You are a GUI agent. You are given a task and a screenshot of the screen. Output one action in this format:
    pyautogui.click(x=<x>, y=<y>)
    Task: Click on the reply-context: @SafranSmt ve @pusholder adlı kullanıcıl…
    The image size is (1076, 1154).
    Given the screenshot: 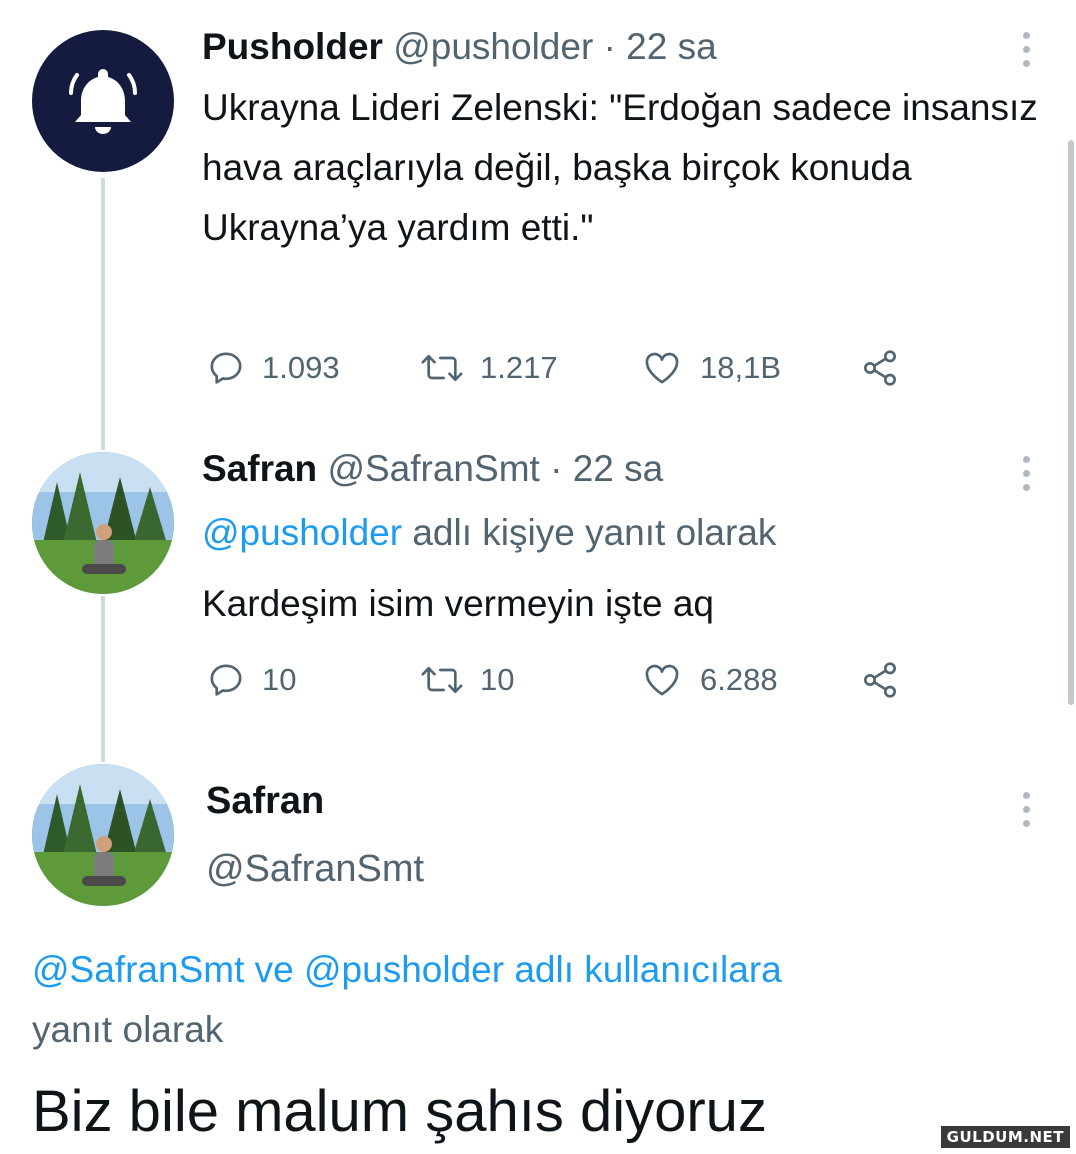 What is the action you would take?
    pyautogui.click(x=532, y=1000)
    